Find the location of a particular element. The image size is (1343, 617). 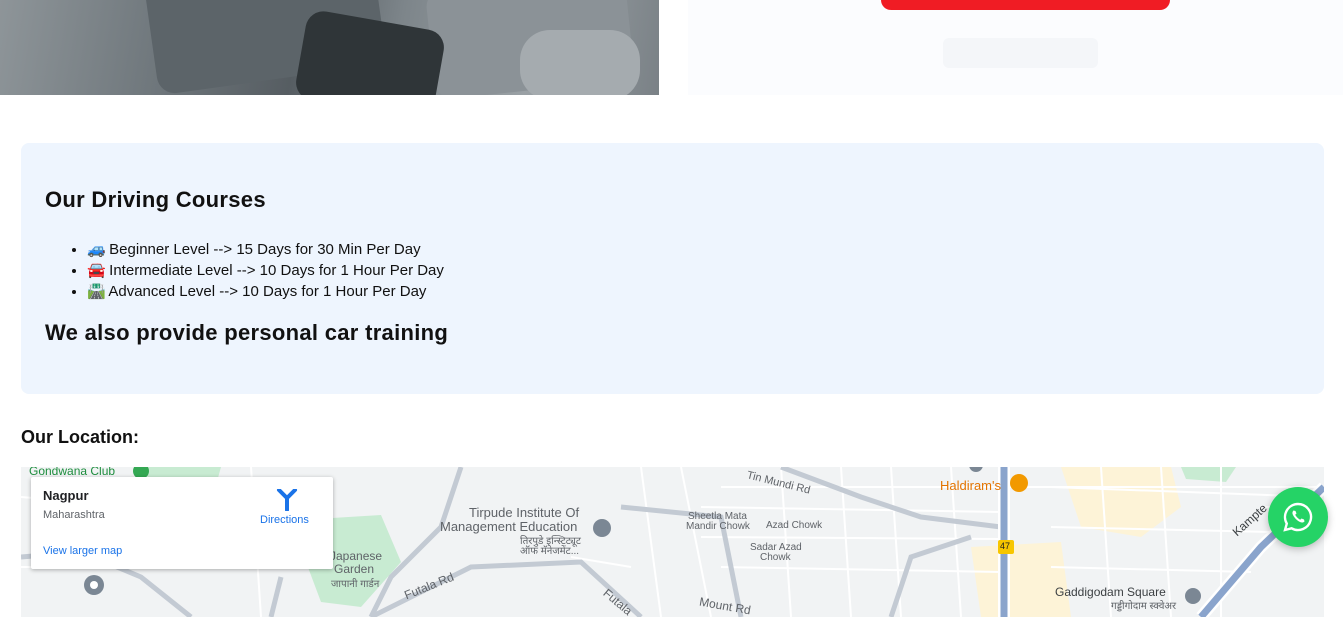

map-card-state: Maharashtra is located at coordinates (74, 515).